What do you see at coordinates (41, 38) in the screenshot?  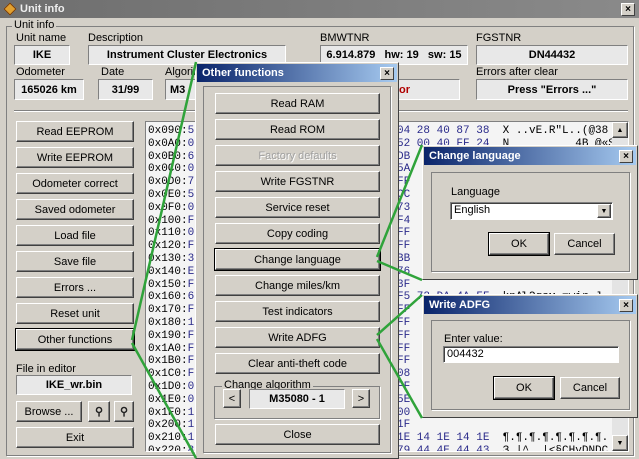 I see `unit-name-label: Unit name` at bounding box center [41, 38].